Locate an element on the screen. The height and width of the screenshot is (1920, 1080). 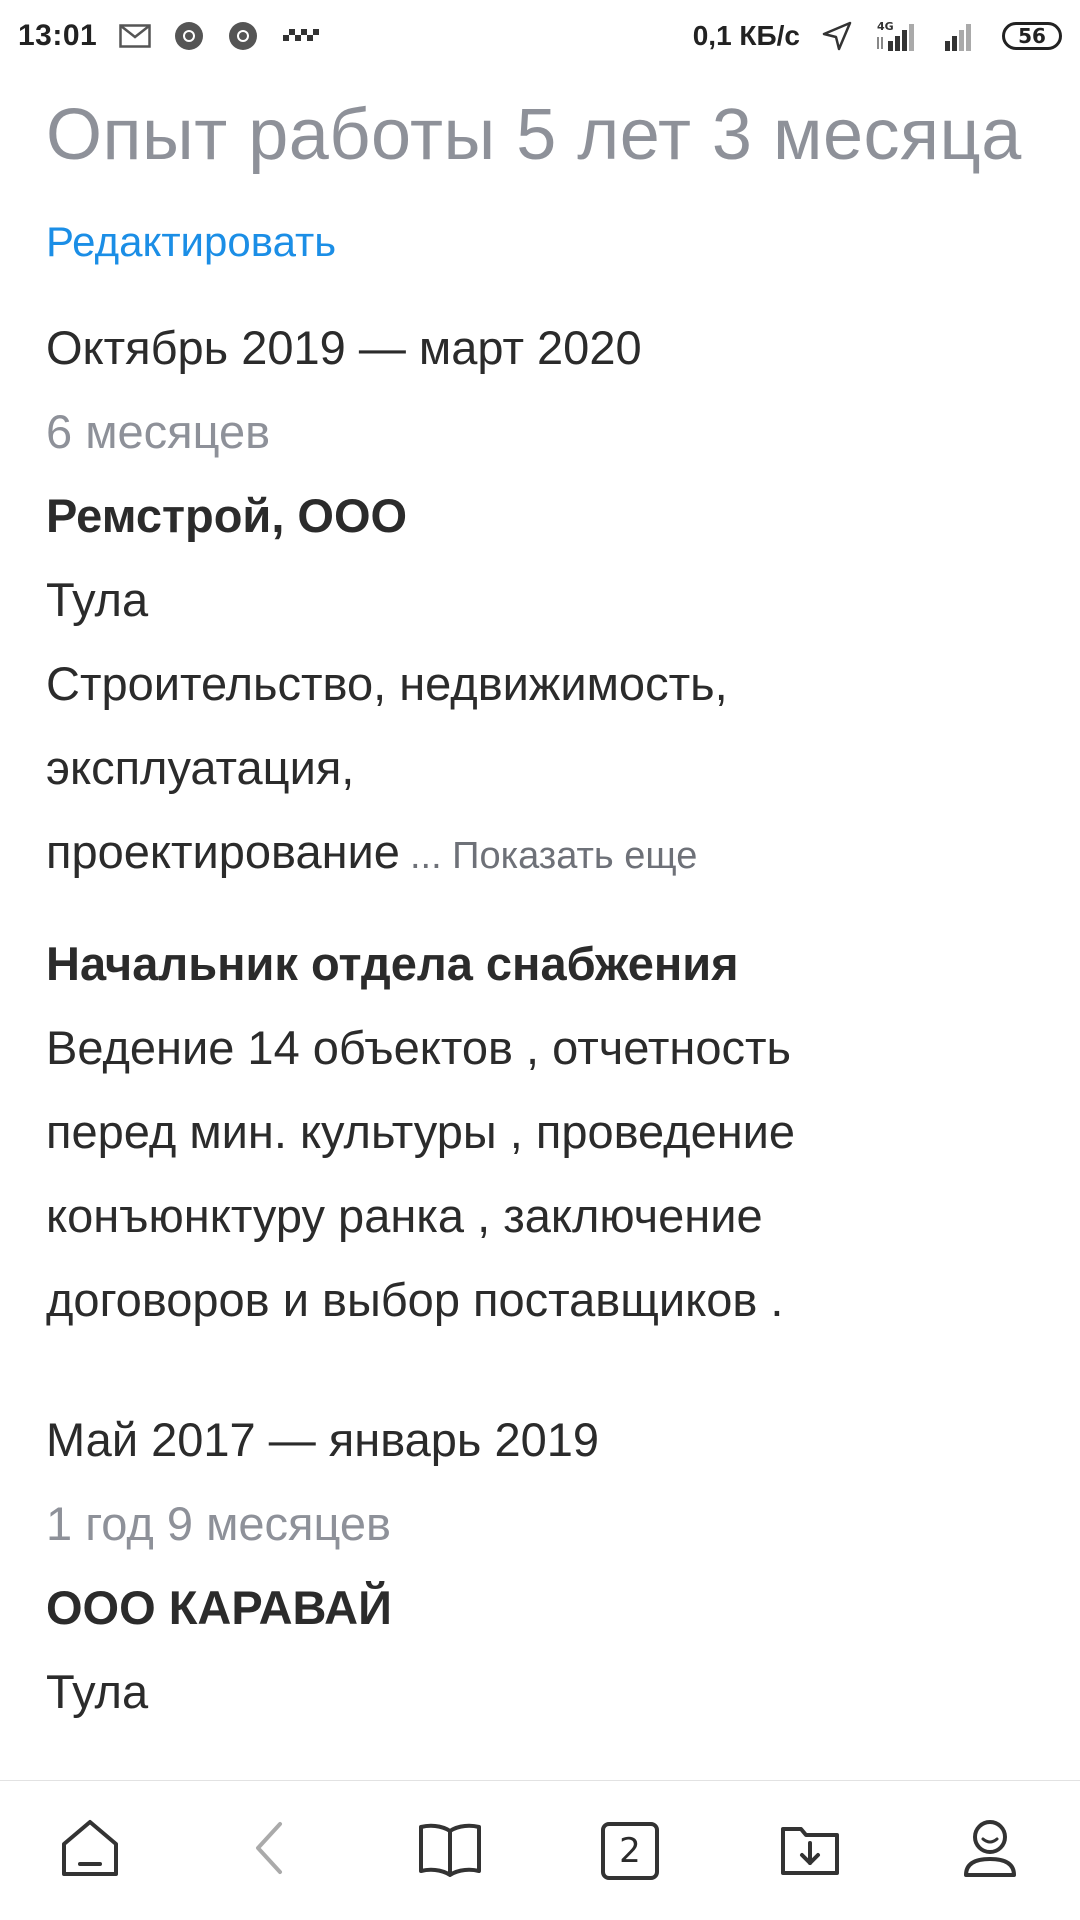
battery-indicator: 56 is located at coordinates (1032, 36).